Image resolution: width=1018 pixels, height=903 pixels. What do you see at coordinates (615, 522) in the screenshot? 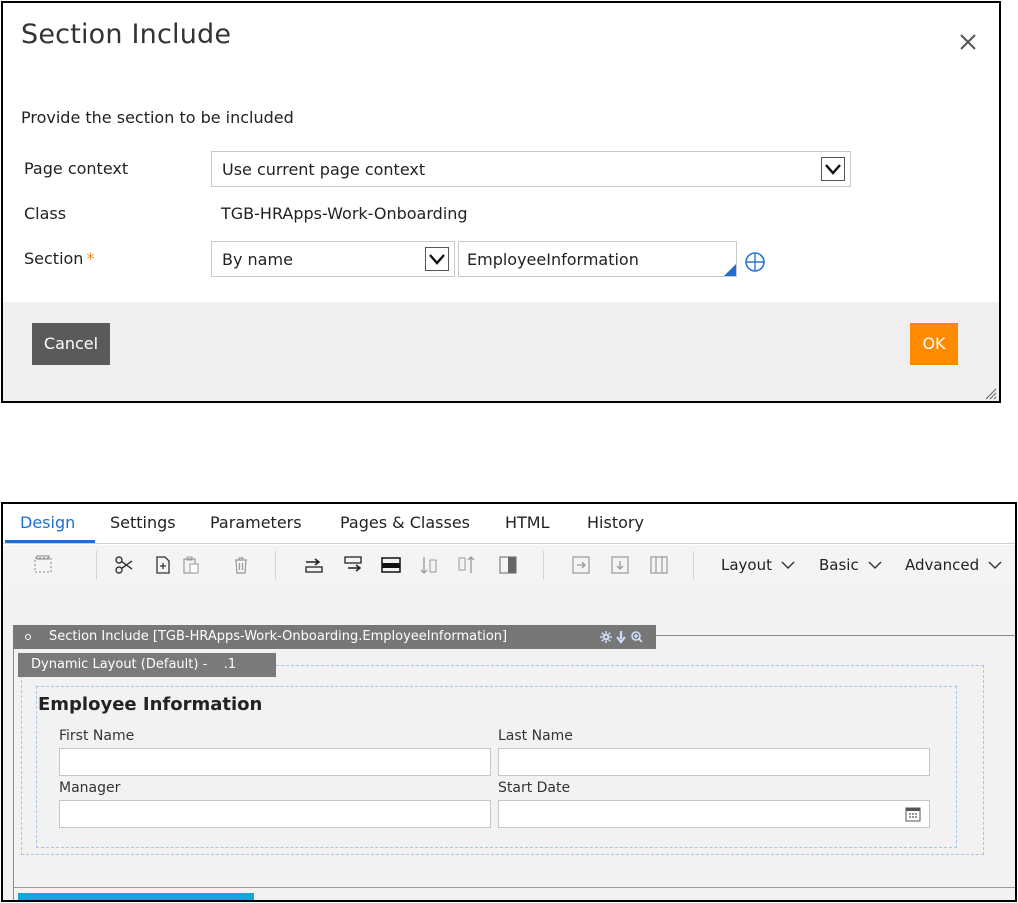
I see `tab-history: History` at bounding box center [615, 522].